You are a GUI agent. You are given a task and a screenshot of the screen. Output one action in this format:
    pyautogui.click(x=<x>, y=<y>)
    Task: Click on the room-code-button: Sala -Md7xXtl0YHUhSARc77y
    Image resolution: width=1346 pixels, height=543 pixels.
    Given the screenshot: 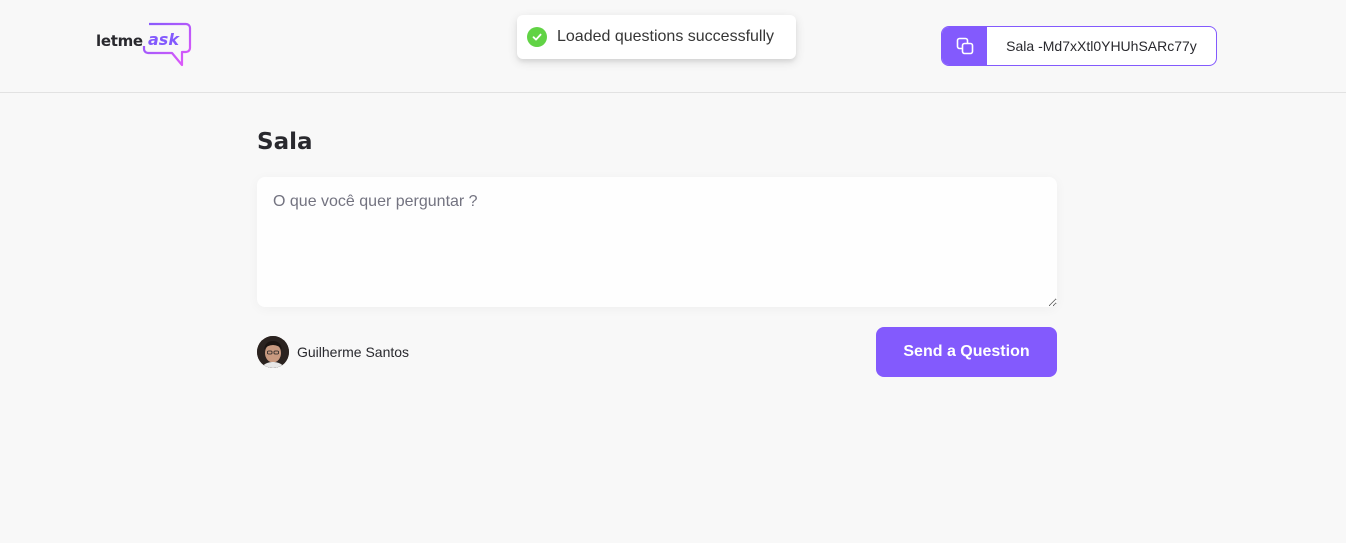 What is the action you would take?
    pyautogui.click(x=1079, y=46)
    